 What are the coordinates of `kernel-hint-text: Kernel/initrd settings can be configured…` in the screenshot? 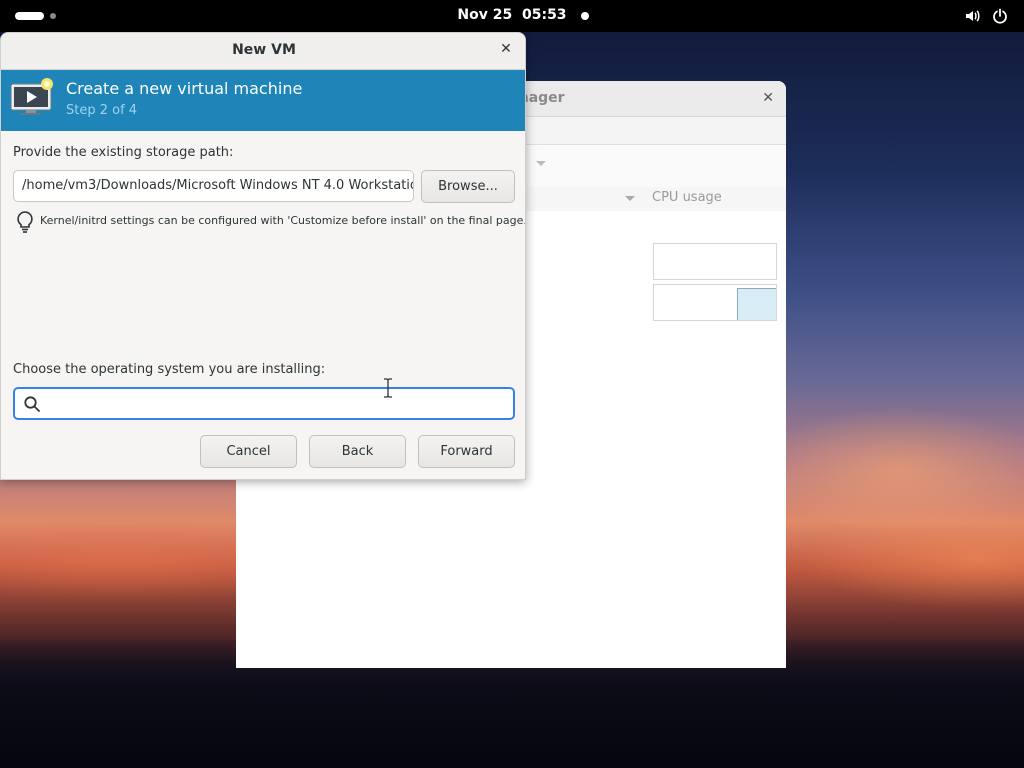 It's located at (283, 220).